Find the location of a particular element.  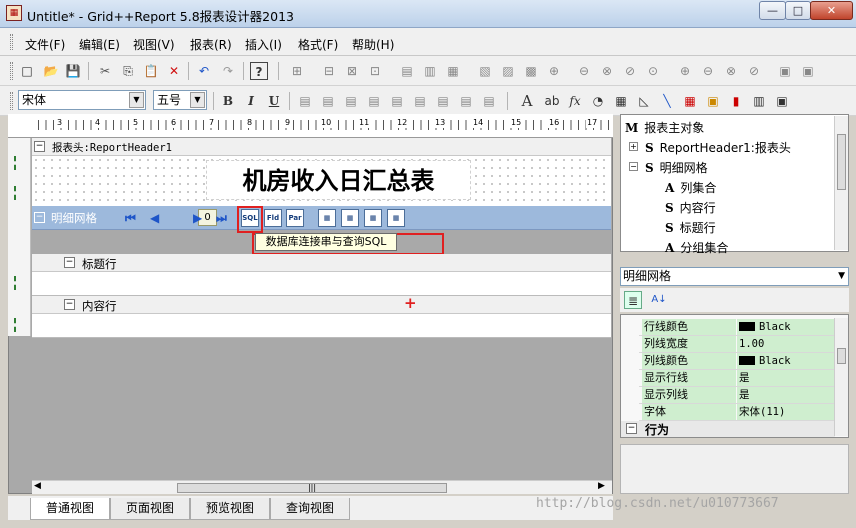

text-top-right-icon: ▤ is located at coordinates (351, 101).